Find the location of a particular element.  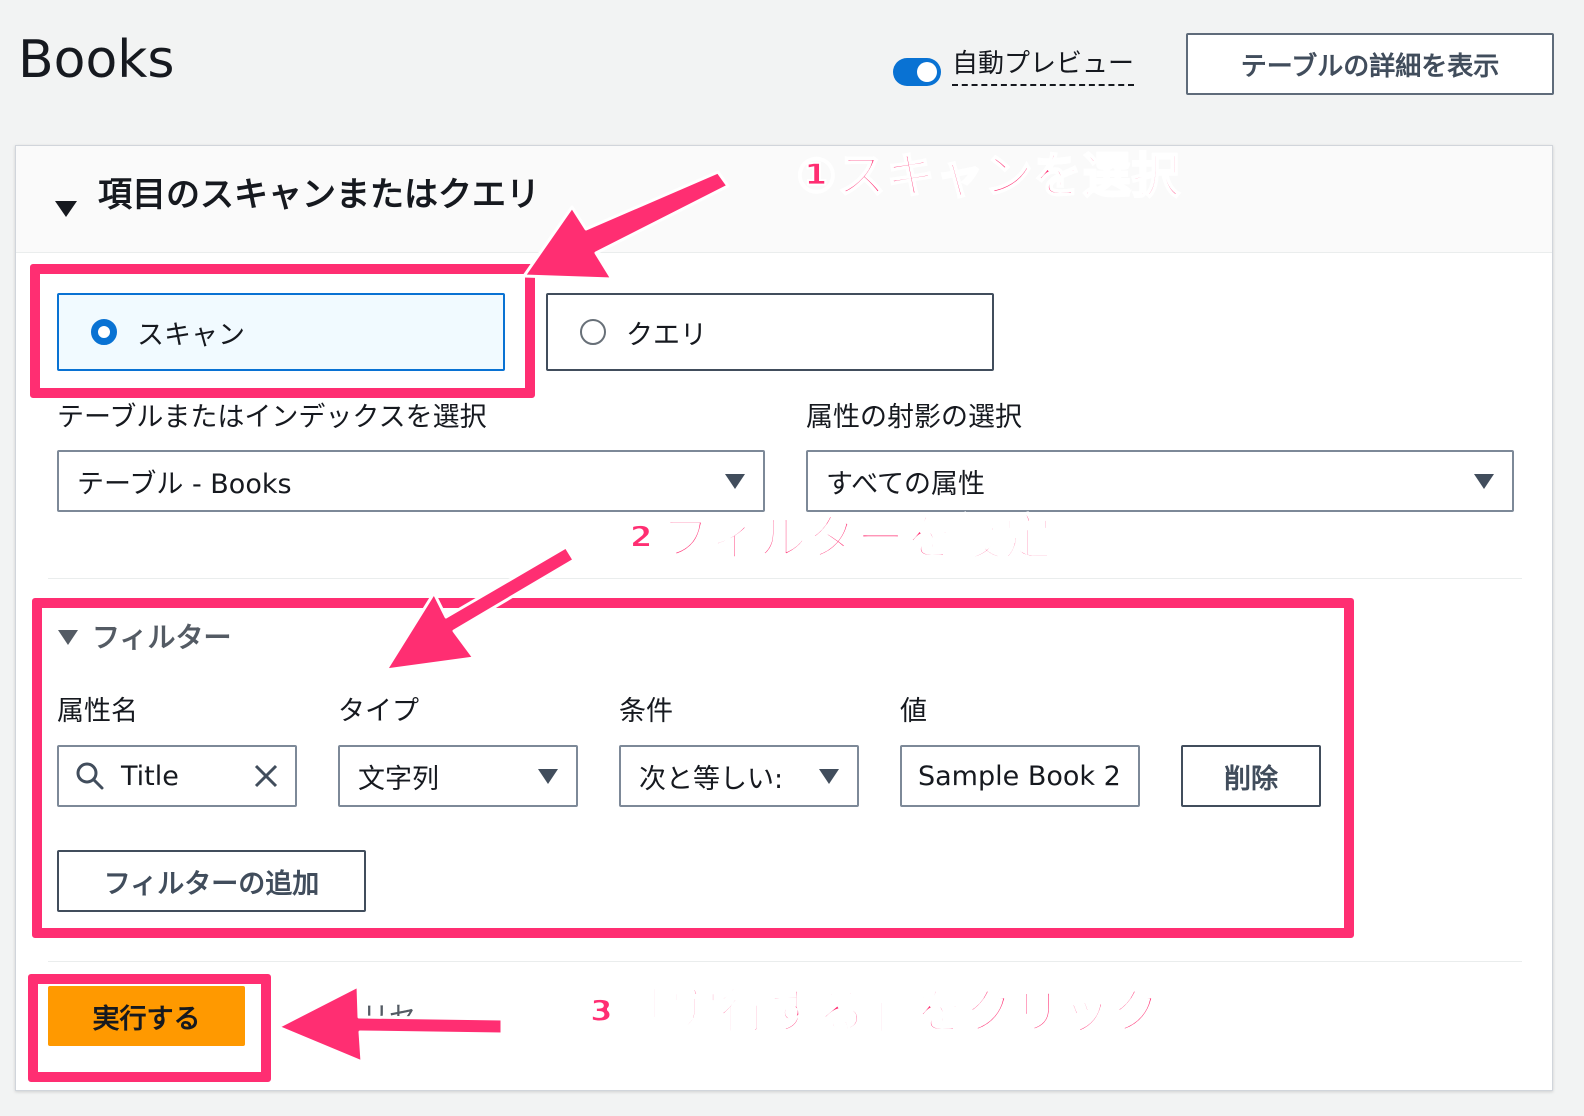

step3-note: ③「実行する」をクリック is located at coordinates (870, 1012).